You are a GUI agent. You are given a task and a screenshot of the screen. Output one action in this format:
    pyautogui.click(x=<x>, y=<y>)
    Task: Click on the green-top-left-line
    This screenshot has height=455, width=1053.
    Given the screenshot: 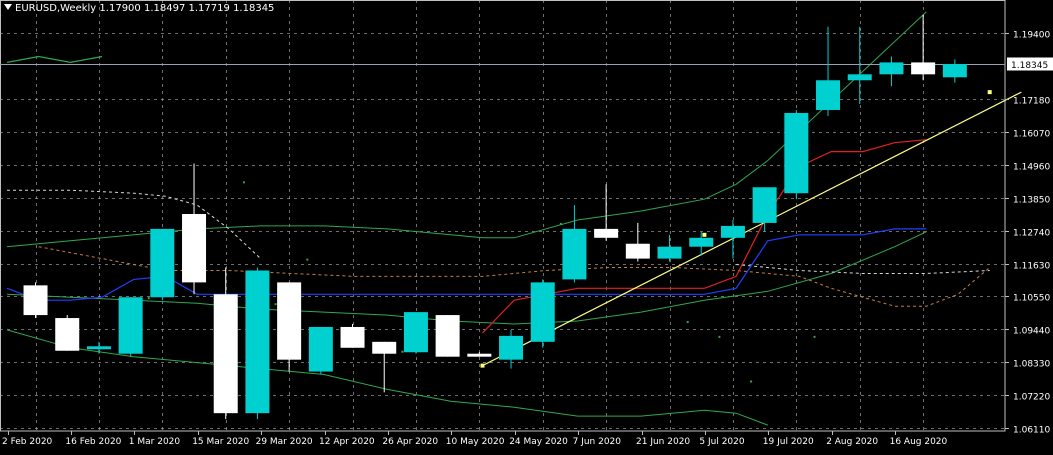 What is the action you would take?
    pyautogui.click(x=54, y=59)
    